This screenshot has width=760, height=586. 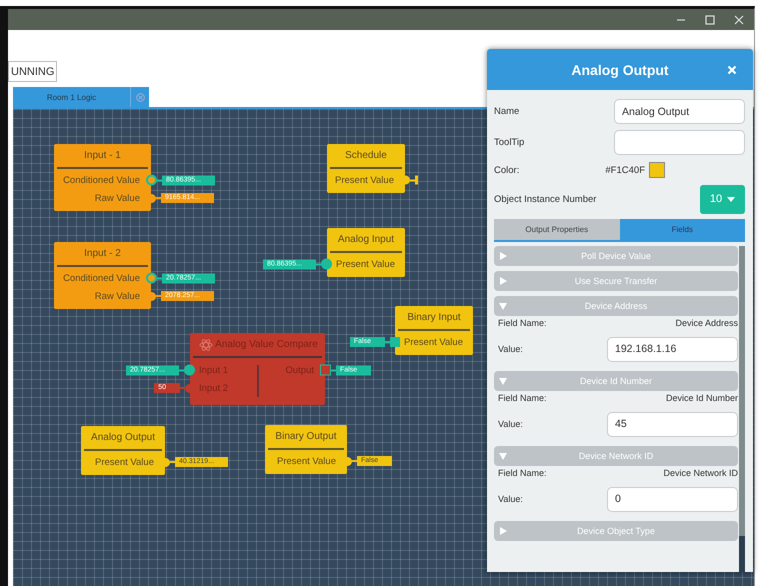 What do you see at coordinates (672, 349) in the screenshot?
I see `value-field: 192.168.1.16` at bounding box center [672, 349].